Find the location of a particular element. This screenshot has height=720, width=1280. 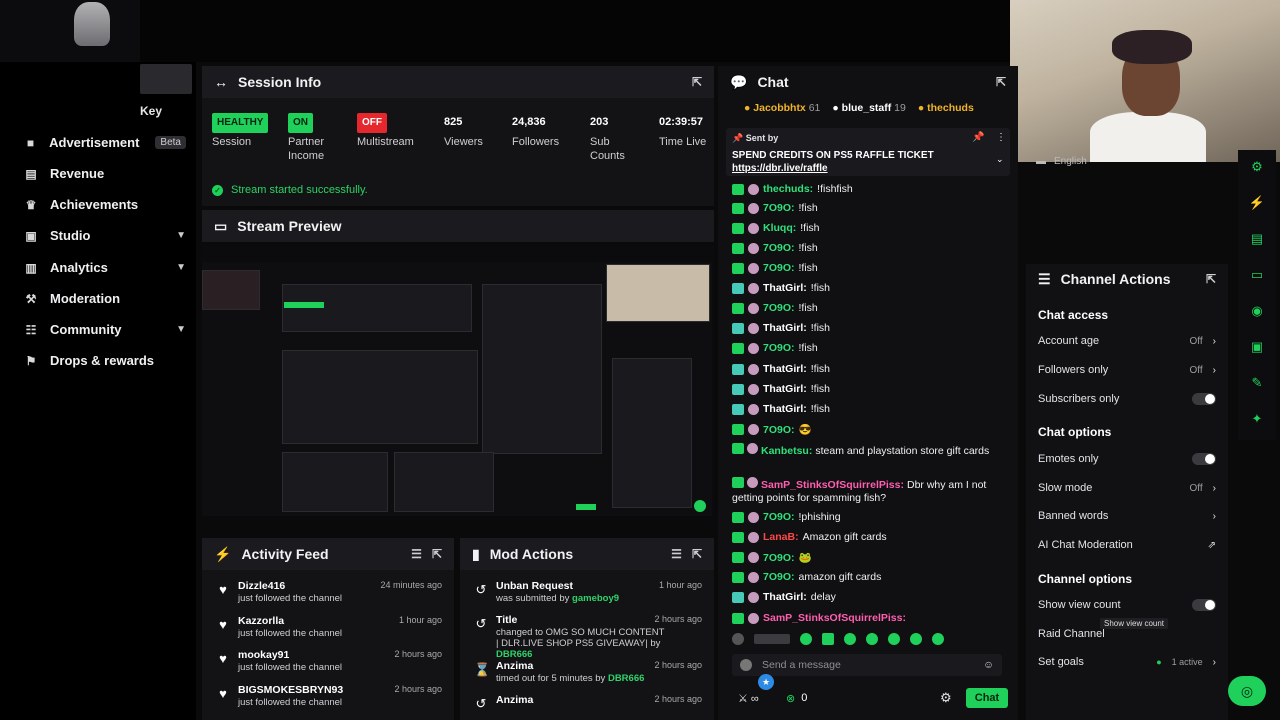

chat-message: 7O9O: 🐸 is located at coordinates (772, 557).